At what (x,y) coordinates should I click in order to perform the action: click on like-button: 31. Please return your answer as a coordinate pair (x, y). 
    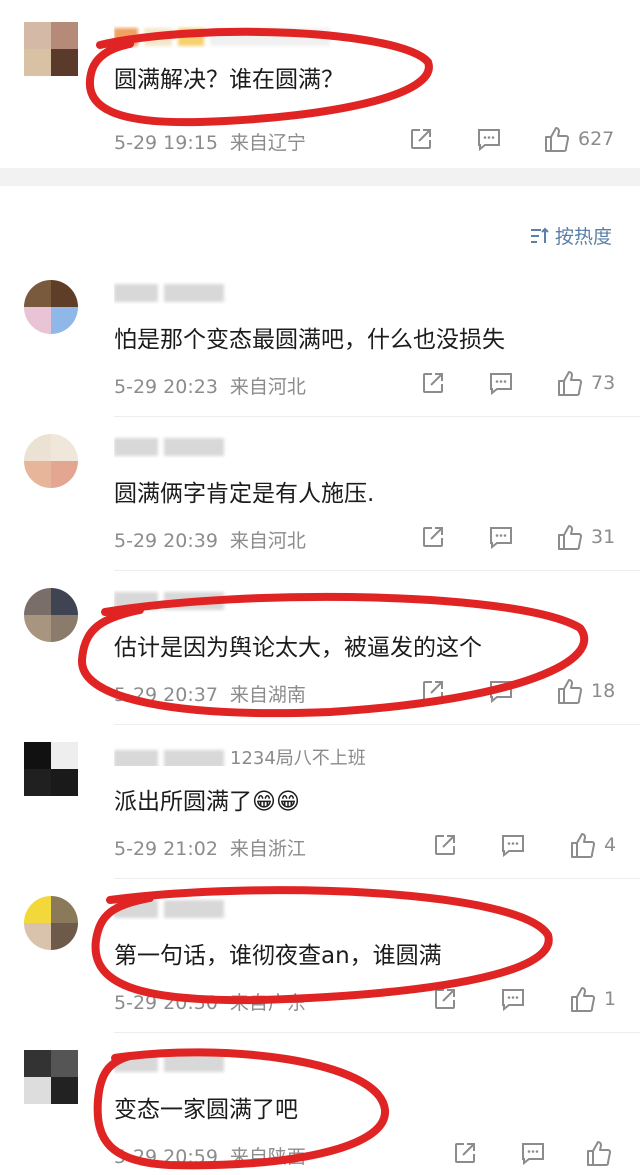
    Looking at the image, I should click on (585, 537).